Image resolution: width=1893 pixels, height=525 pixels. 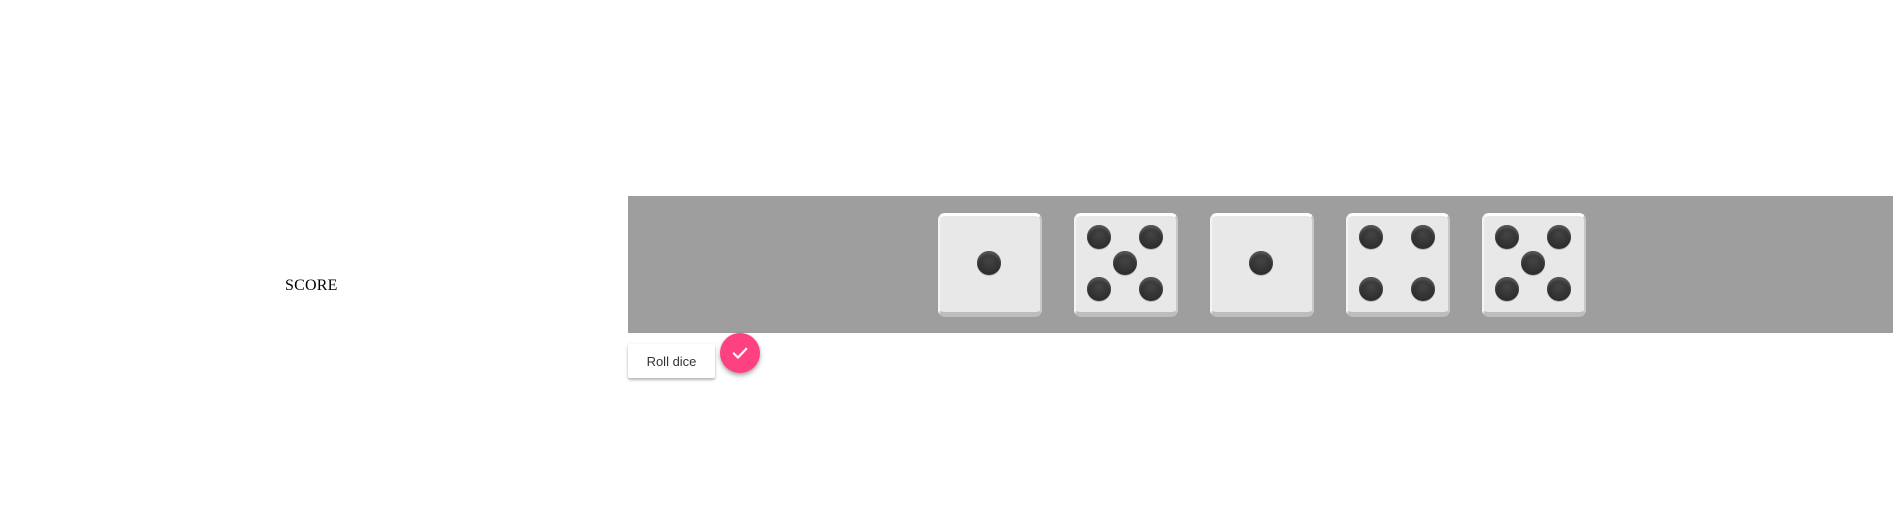 I want to click on roll-dice-button: Roll dice, so click(x=671, y=361).